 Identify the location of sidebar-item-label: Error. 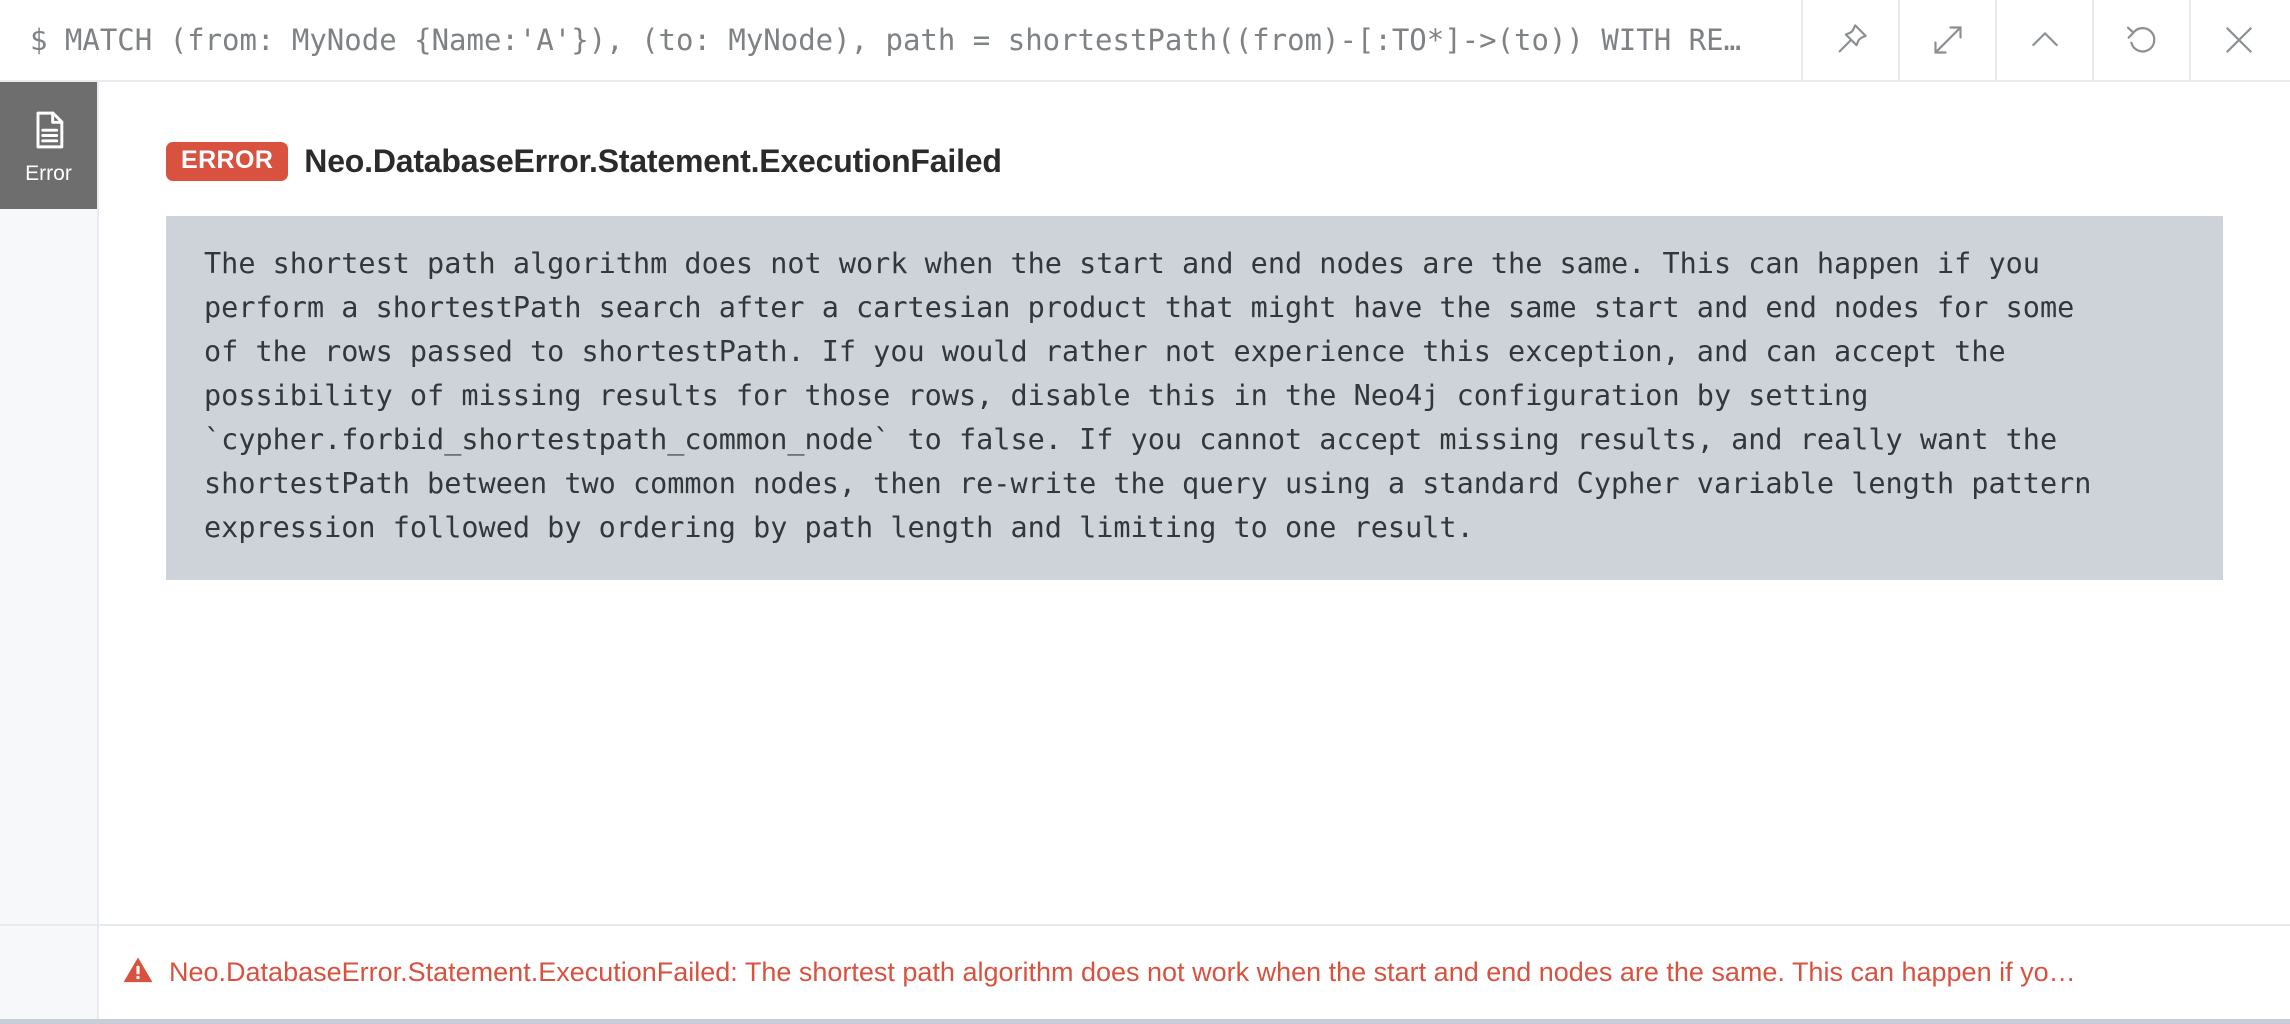
(48, 173).